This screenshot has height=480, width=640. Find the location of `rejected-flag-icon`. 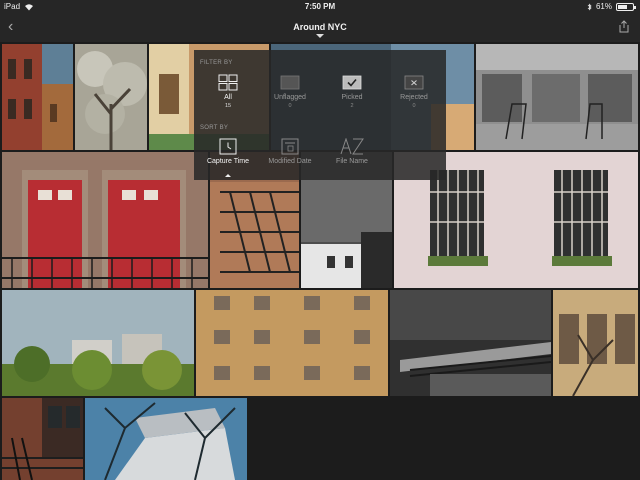

rejected-flag-icon is located at coordinates (414, 82).